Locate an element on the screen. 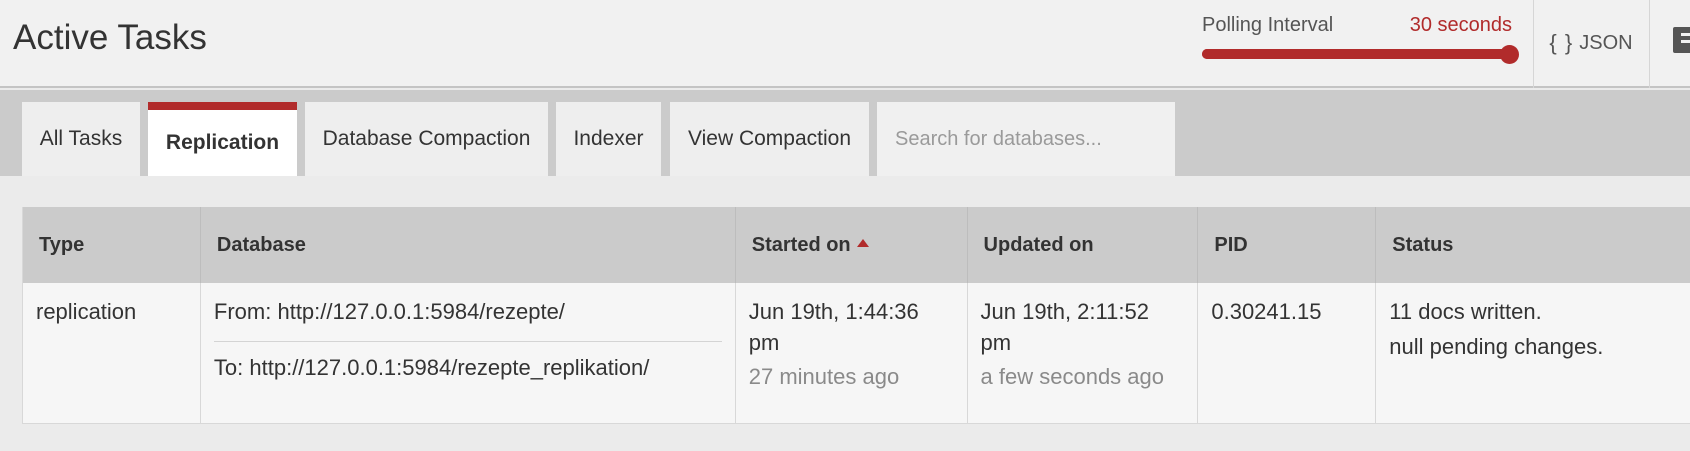 This screenshot has height=451, width=1690. started-on-date: Jun 19th, 1:44:36 pm is located at coordinates (833, 327).